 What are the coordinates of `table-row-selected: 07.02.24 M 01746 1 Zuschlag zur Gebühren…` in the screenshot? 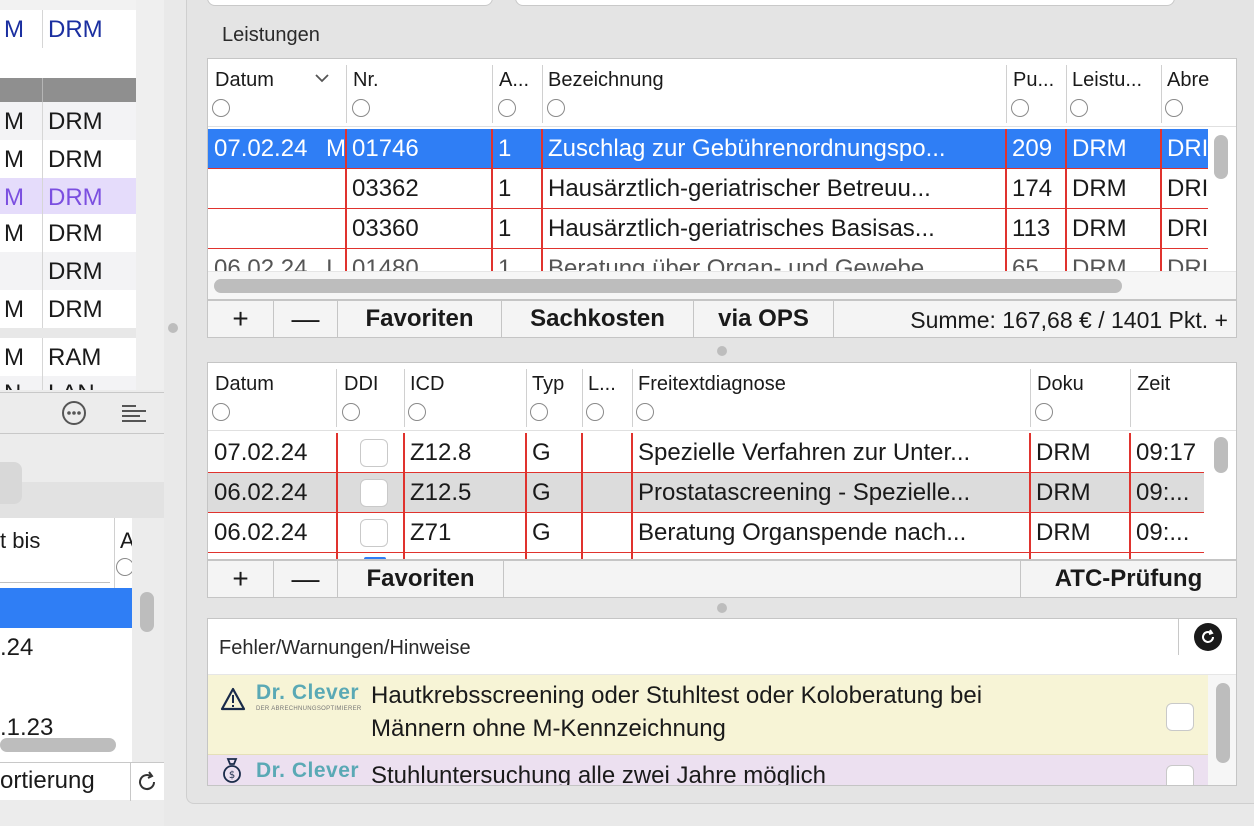 It's located at (708, 149).